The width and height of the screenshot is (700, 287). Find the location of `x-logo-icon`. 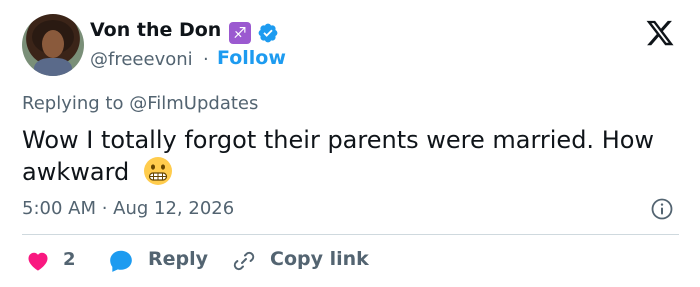

x-logo-icon is located at coordinates (660, 33).